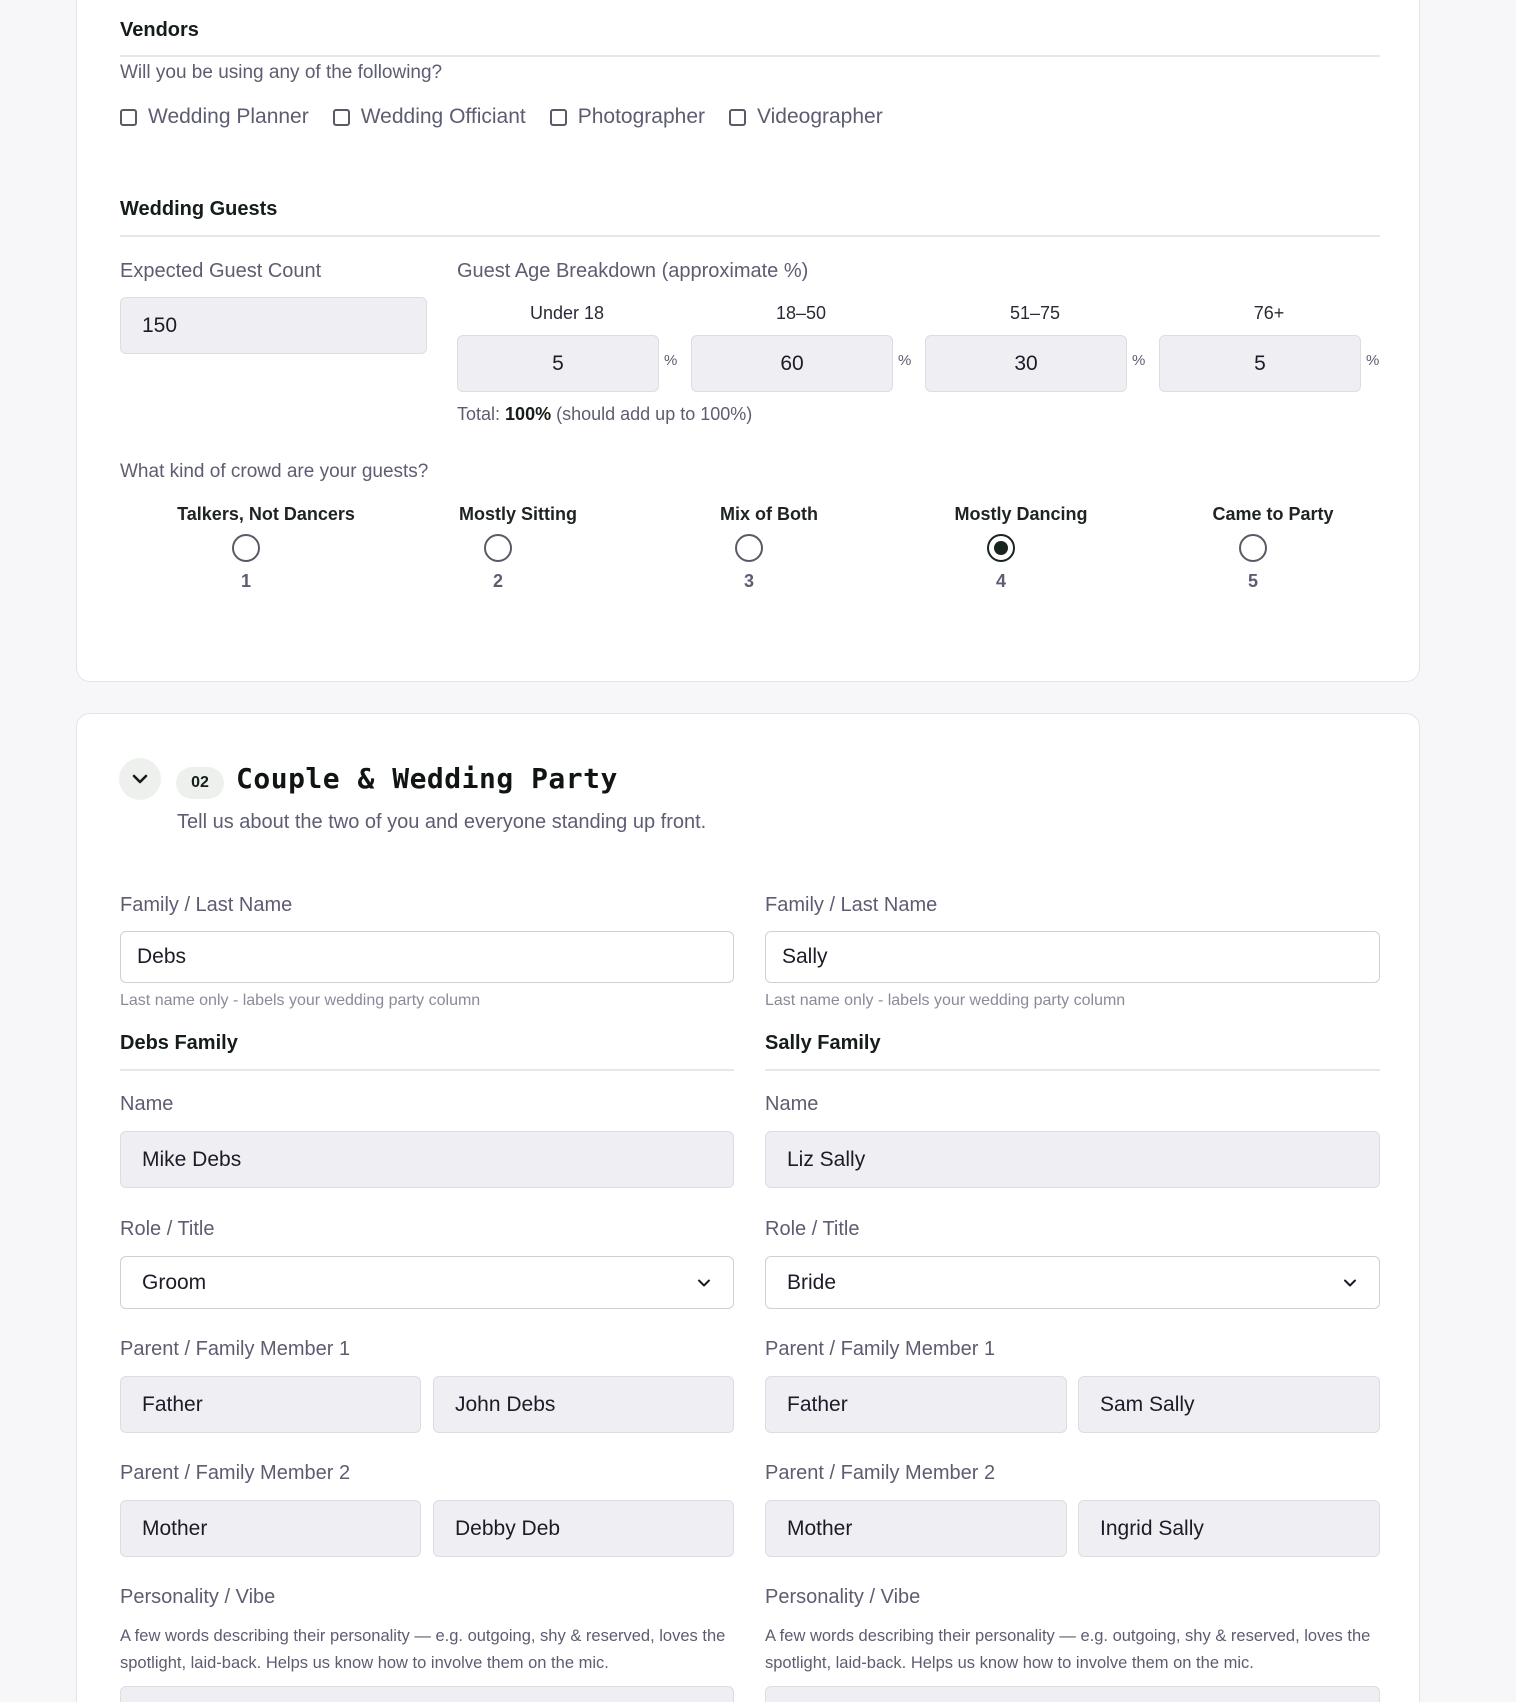 This screenshot has height=1702, width=1516. Describe the element at coordinates (583, 1528) in the screenshot. I see `parent2-name-input-debs: Debby Deb` at that location.